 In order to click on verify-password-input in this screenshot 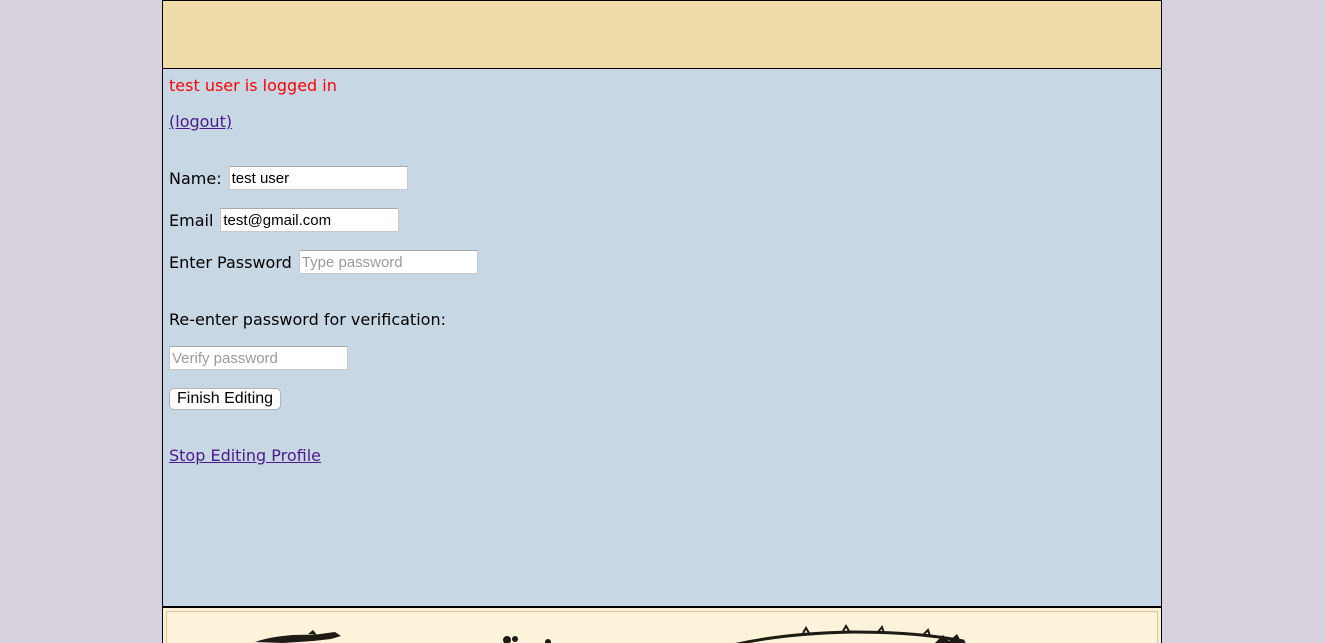, I will do `click(258, 358)`.